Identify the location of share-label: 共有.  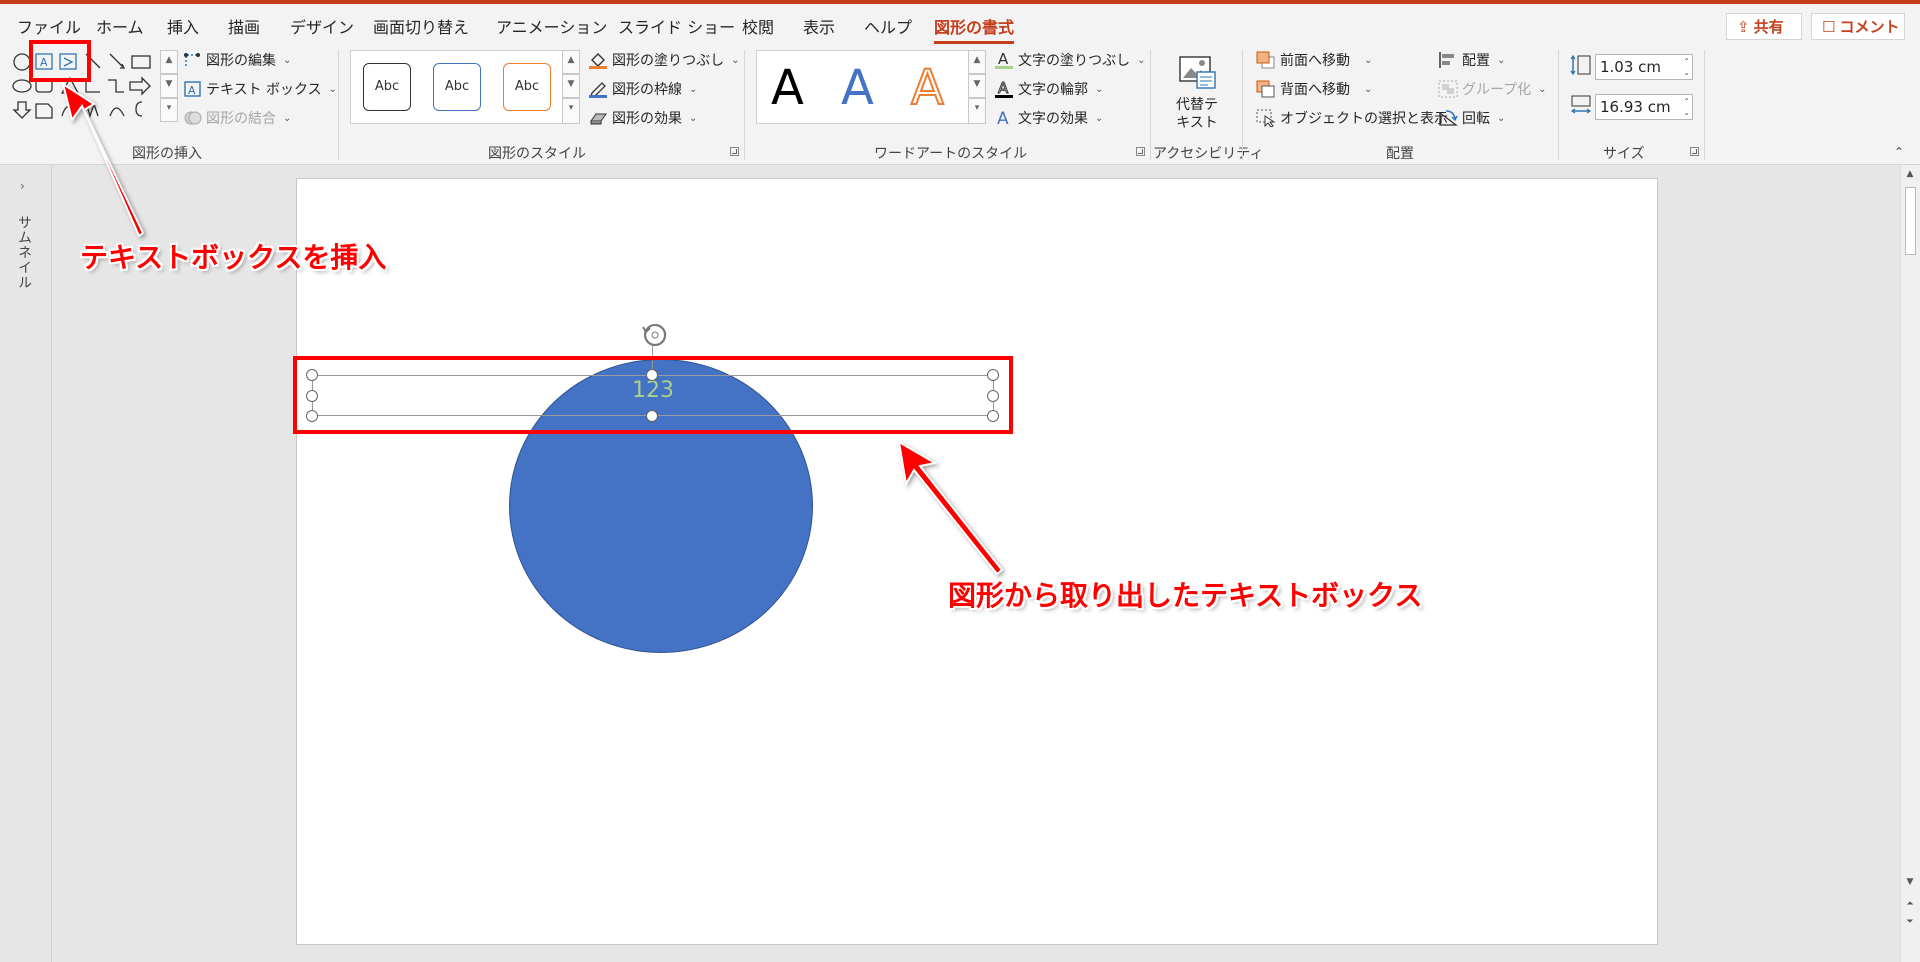
(1768, 27).